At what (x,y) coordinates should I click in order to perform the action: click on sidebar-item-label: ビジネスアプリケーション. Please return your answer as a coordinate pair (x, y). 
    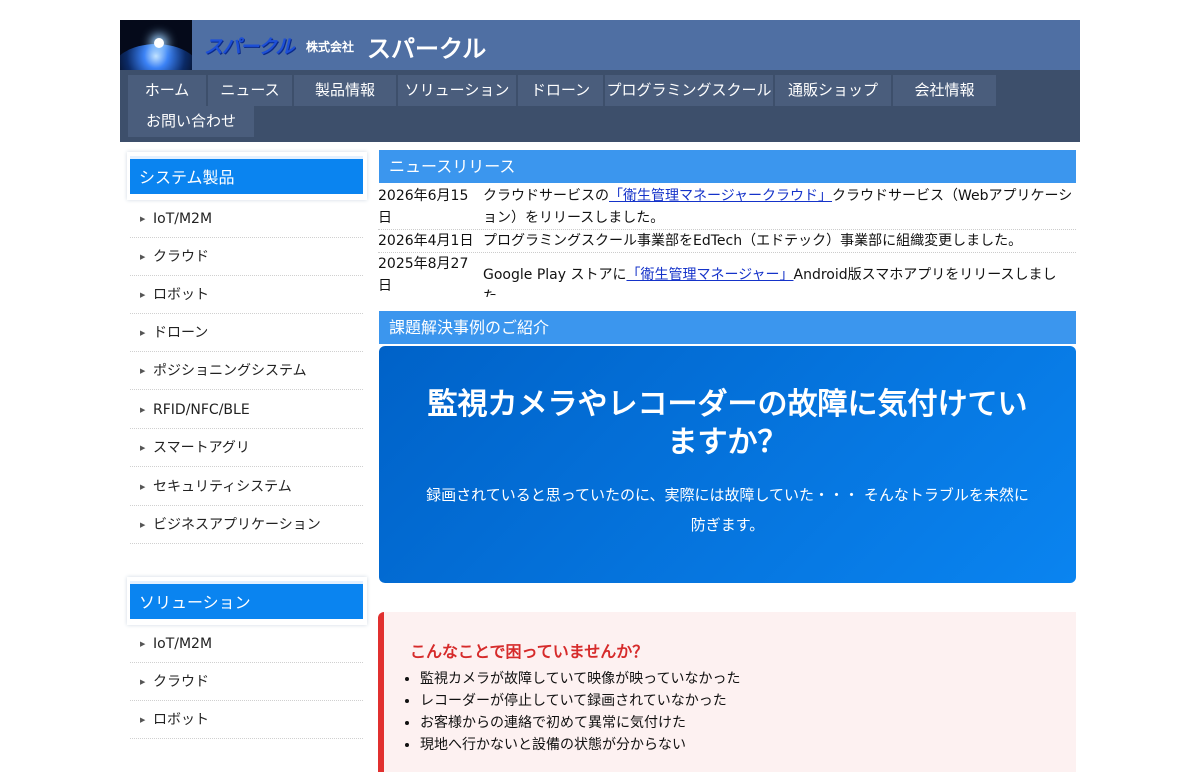
    Looking at the image, I should click on (237, 525).